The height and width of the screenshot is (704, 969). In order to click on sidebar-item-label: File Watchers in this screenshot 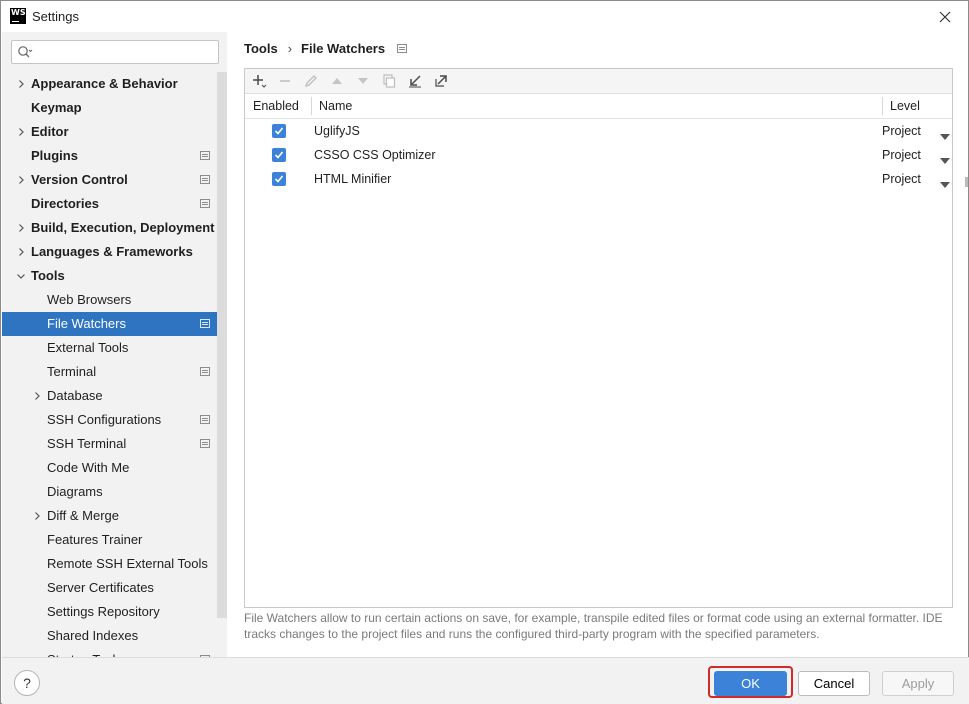, I will do `click(86, 323)`.